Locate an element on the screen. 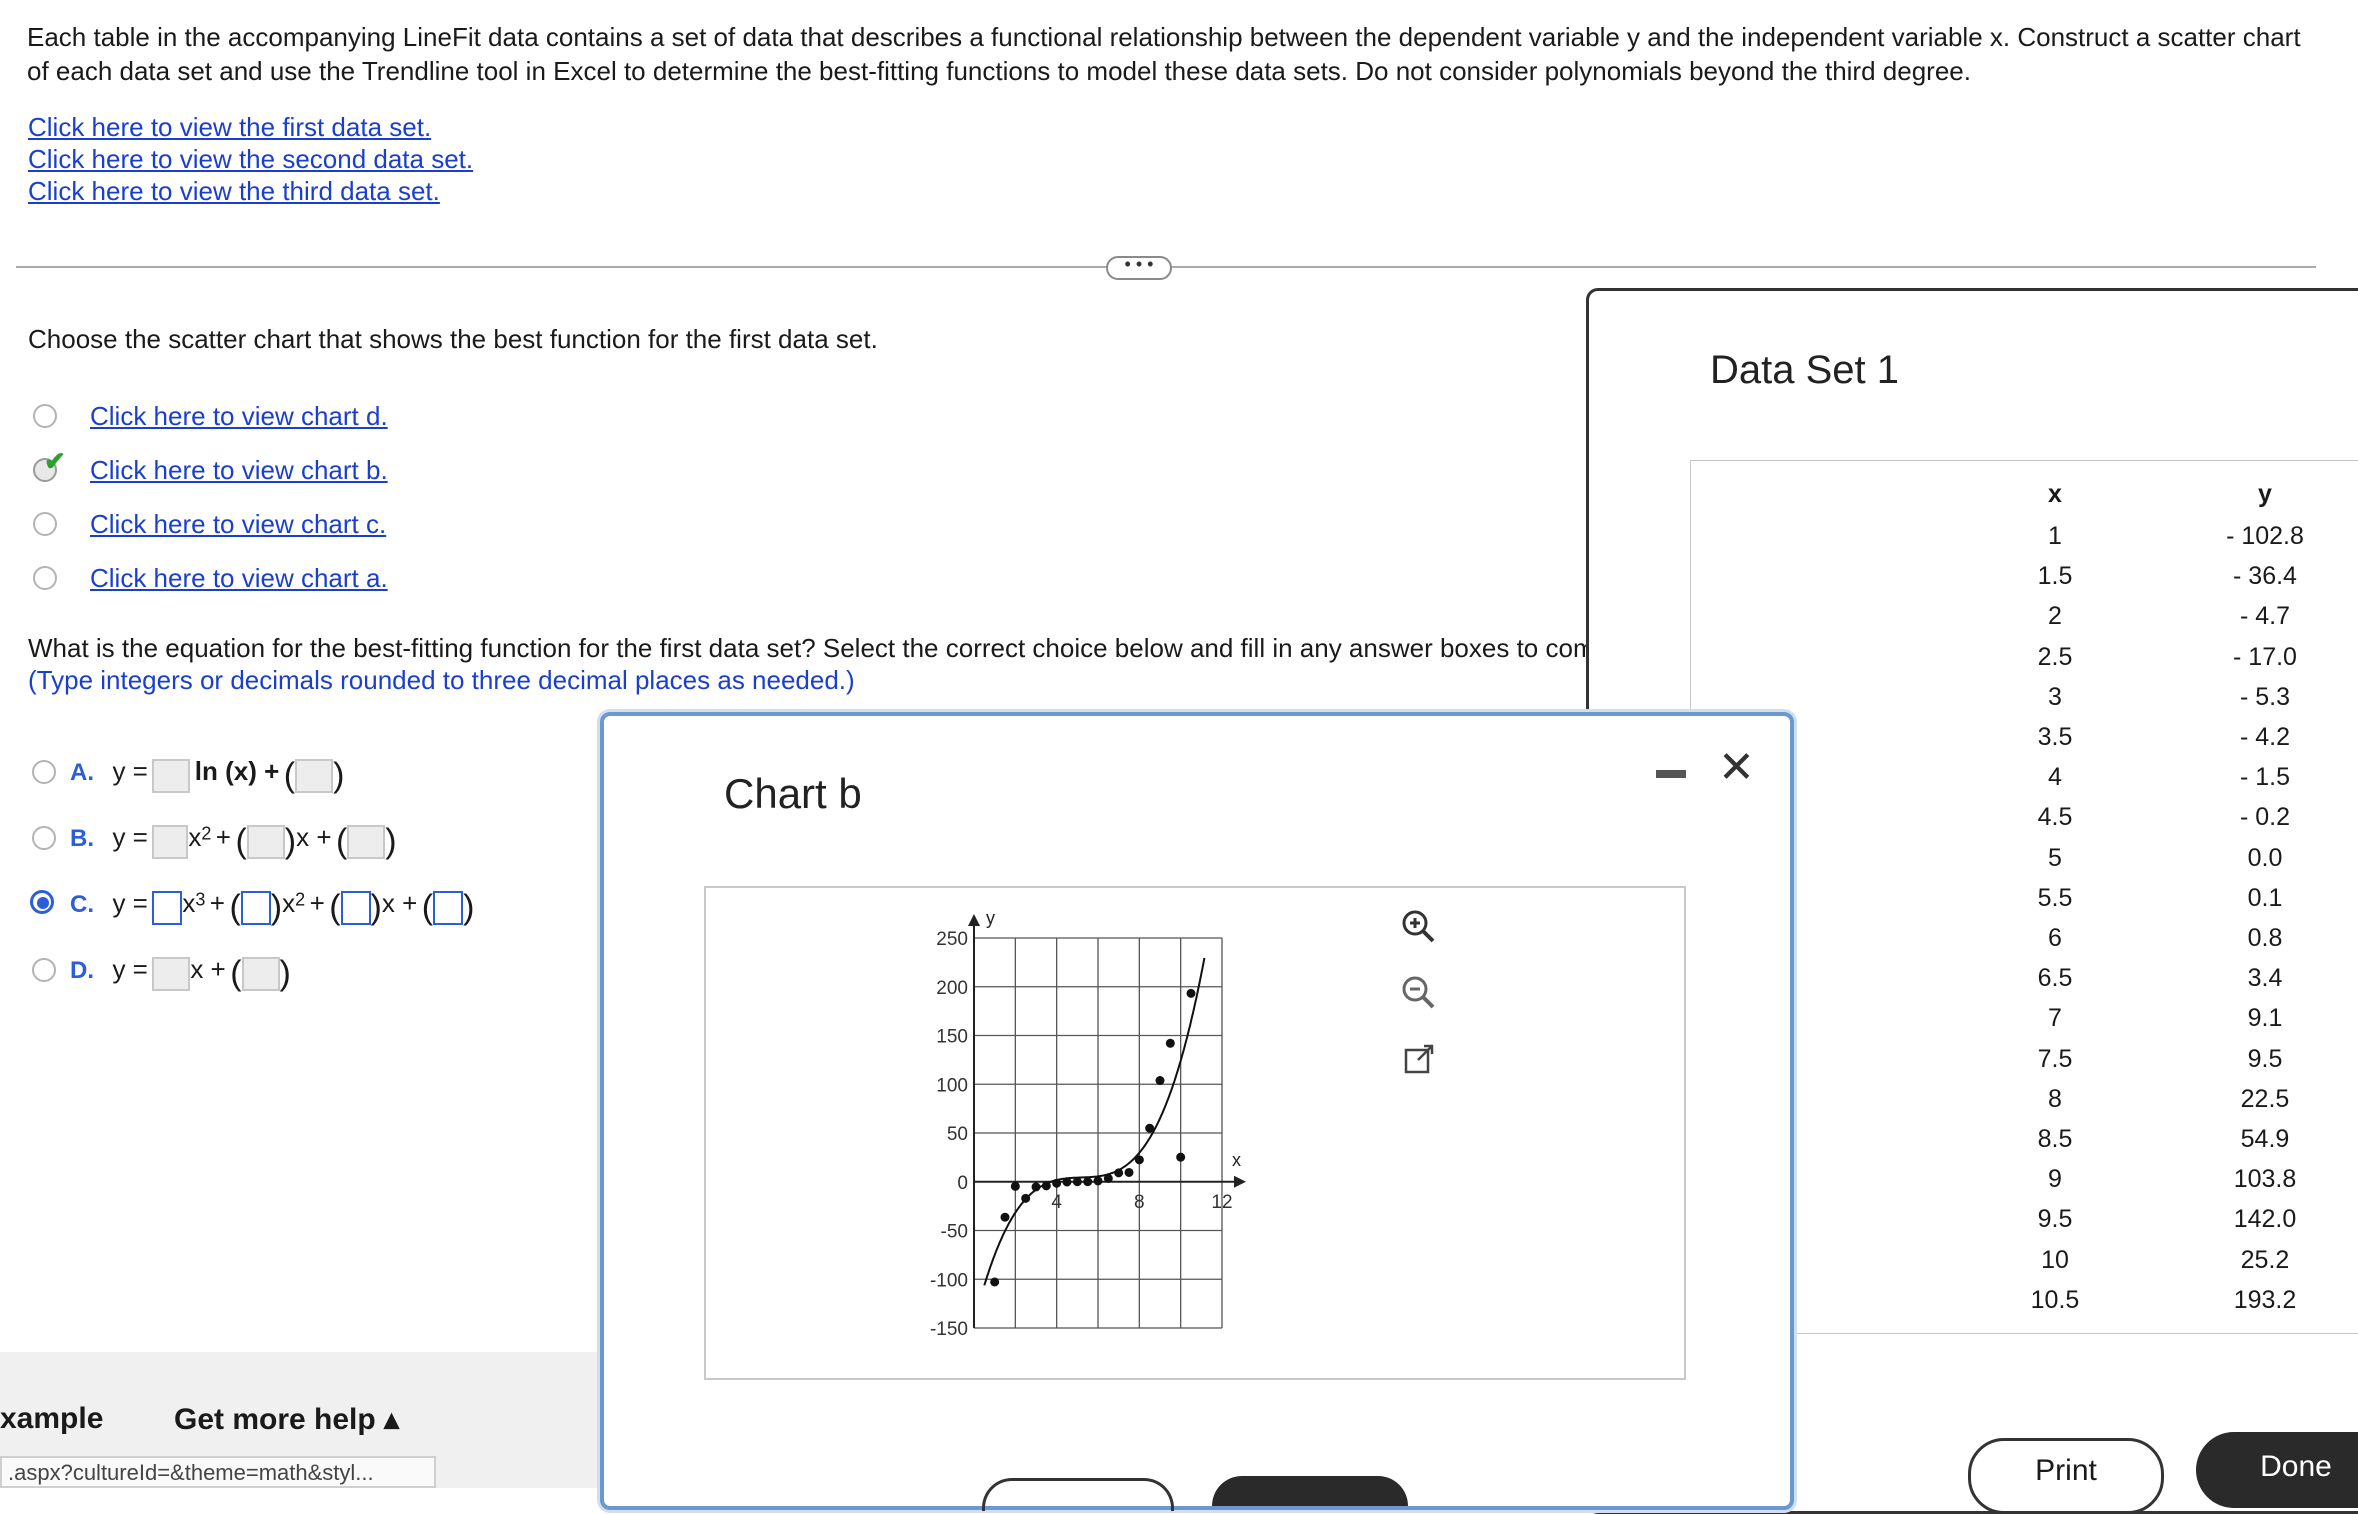 The image size is (2358, 1514). y-tick-label: -50 is located at coordinates (954, 1232).